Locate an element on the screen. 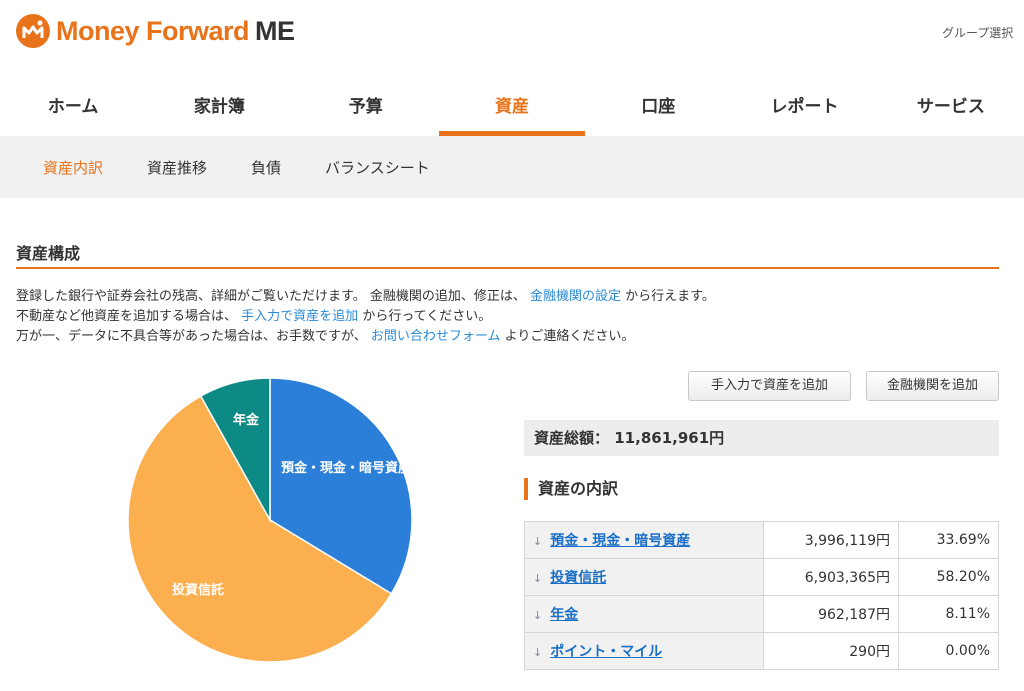 The image size is (1024, 691). nav-accounts: 口座 is located at coordinates (658, 107).